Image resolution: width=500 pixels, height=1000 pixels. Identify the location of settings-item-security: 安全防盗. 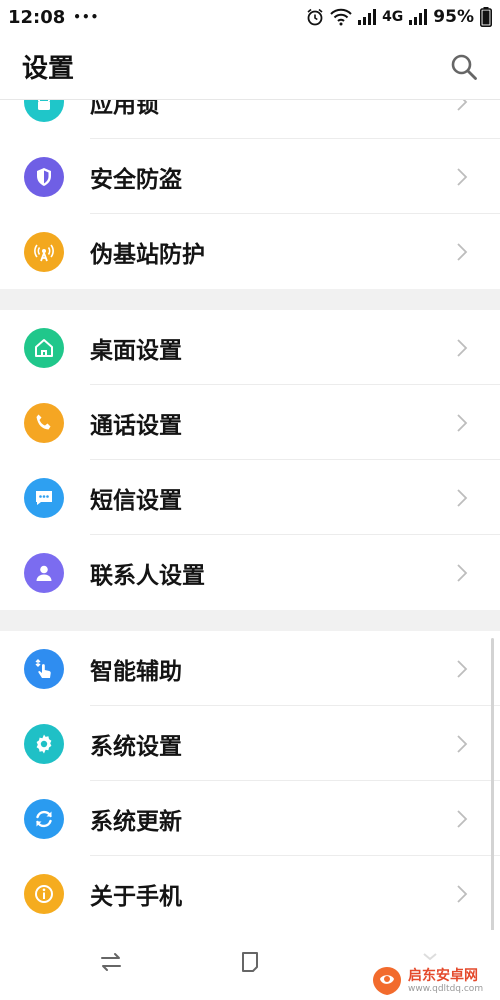
(250, 176).